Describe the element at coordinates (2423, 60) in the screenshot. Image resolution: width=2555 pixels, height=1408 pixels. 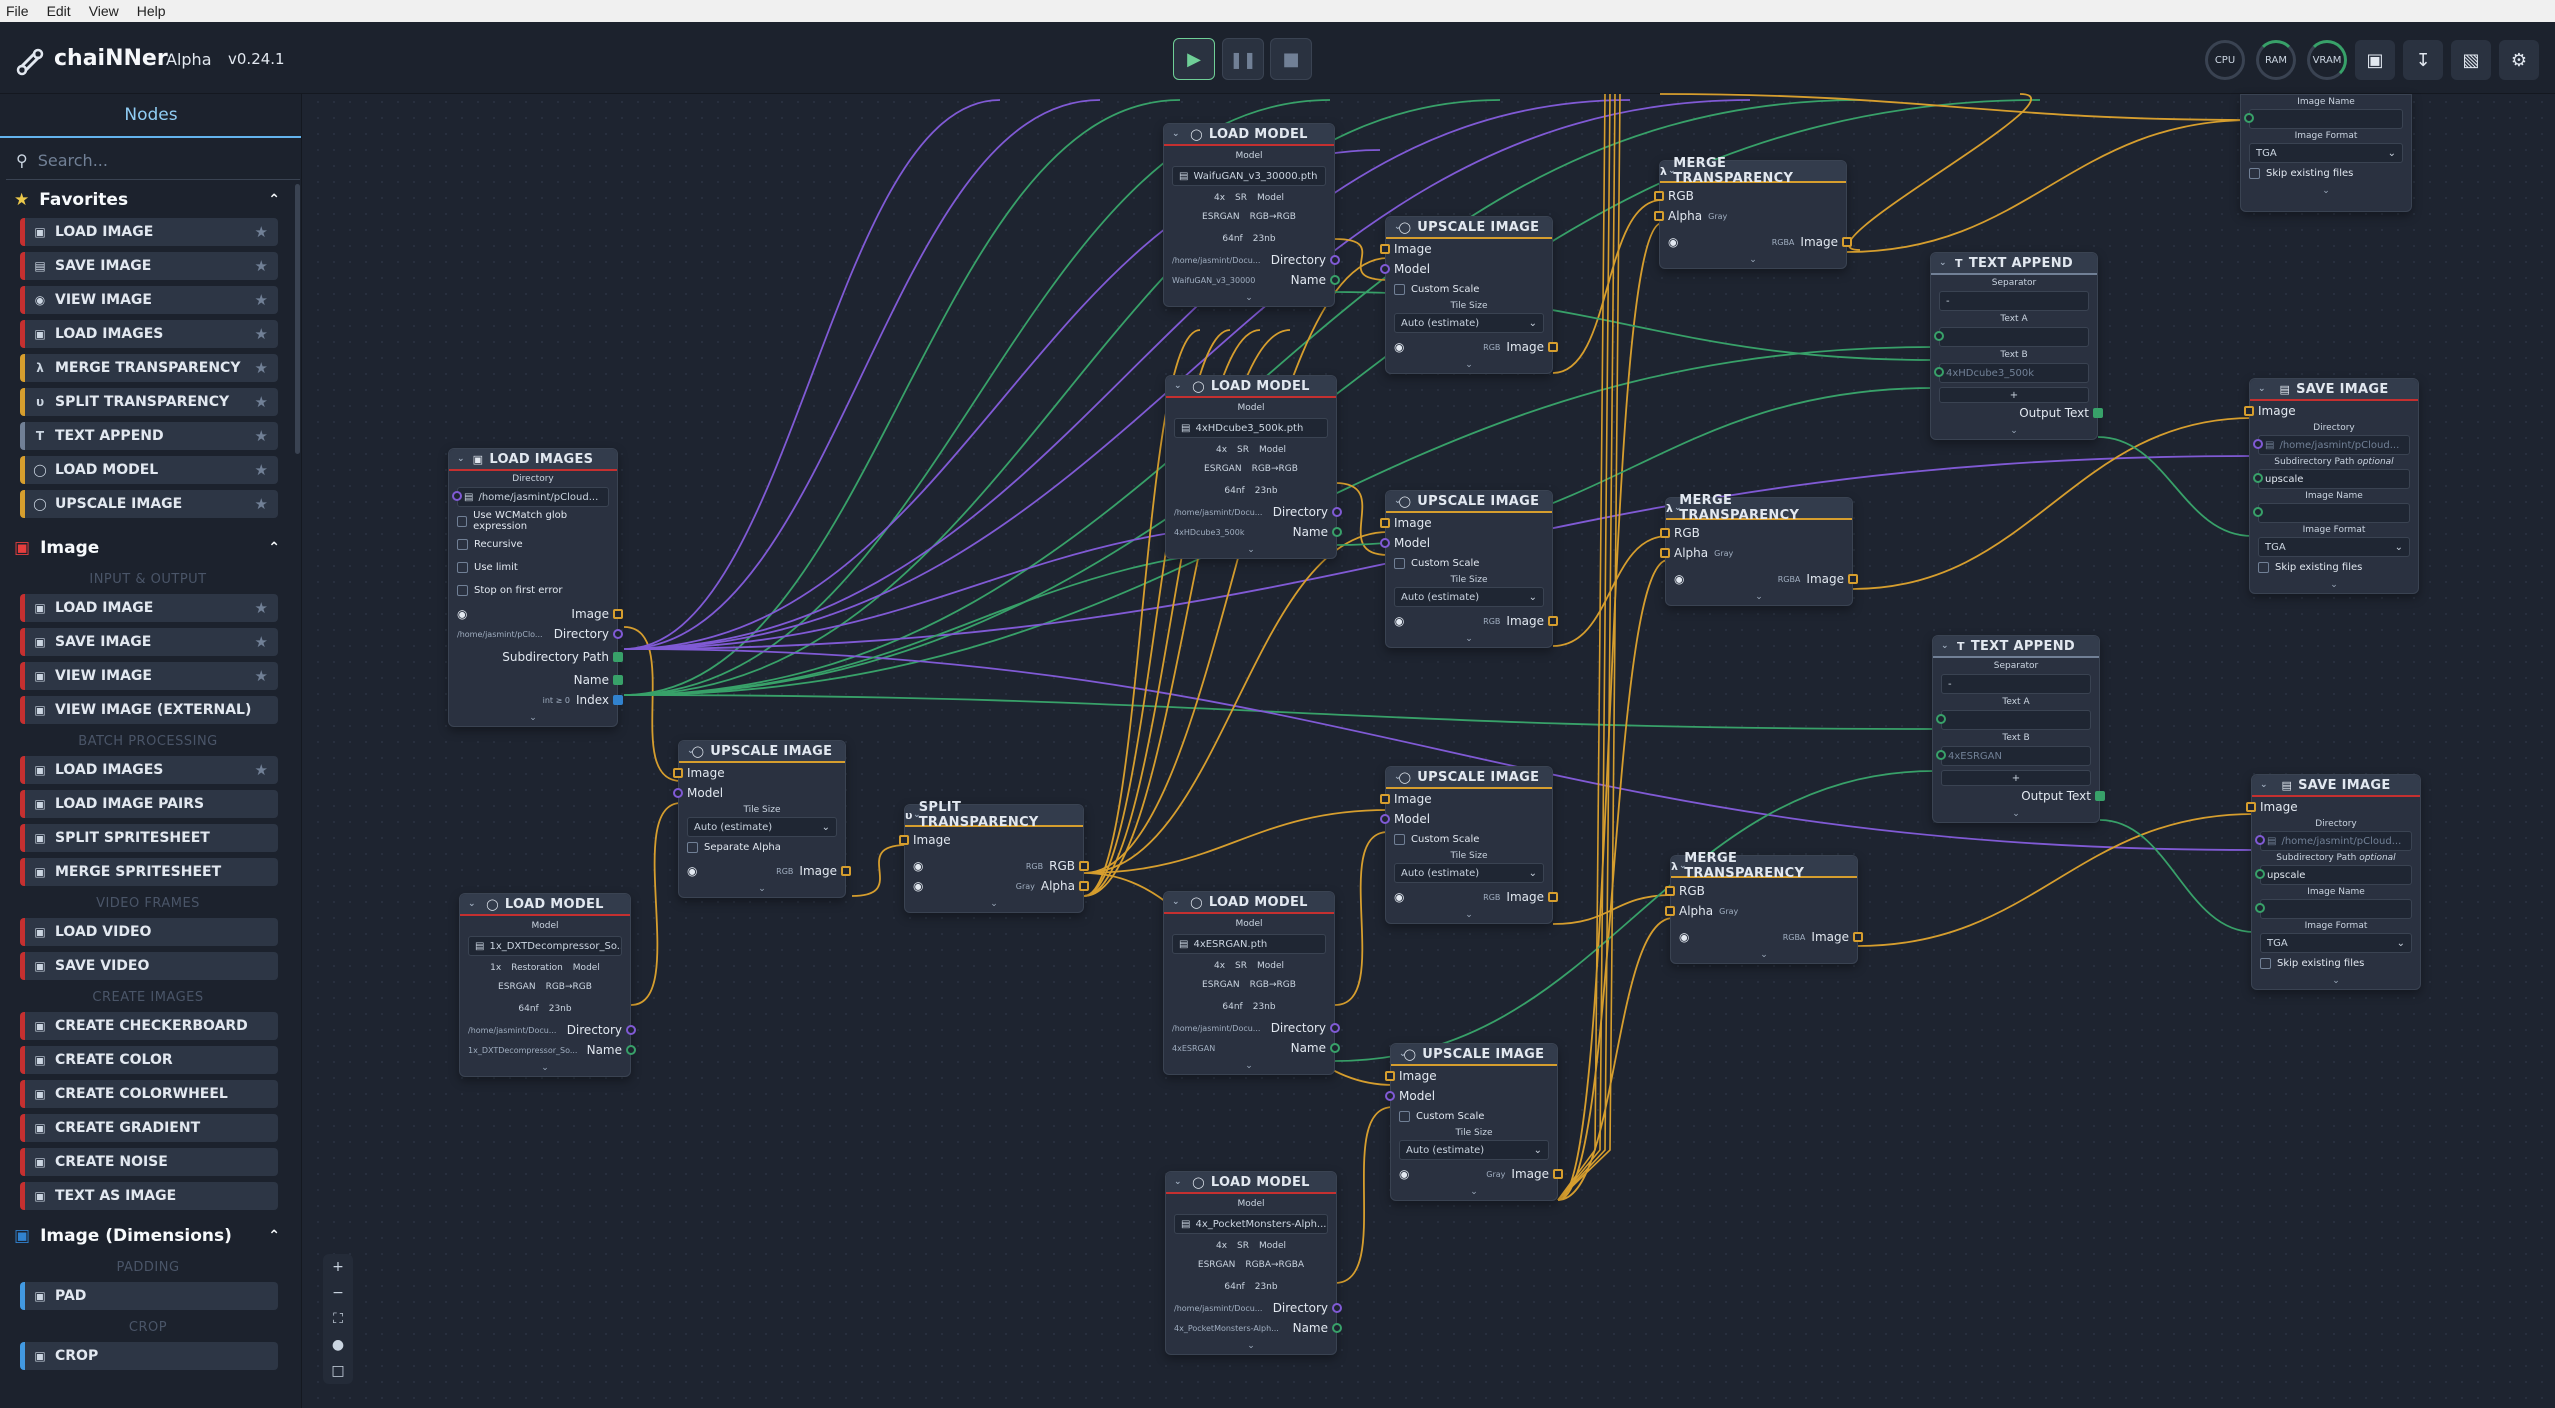
I see `download-button: ↧` at that location.